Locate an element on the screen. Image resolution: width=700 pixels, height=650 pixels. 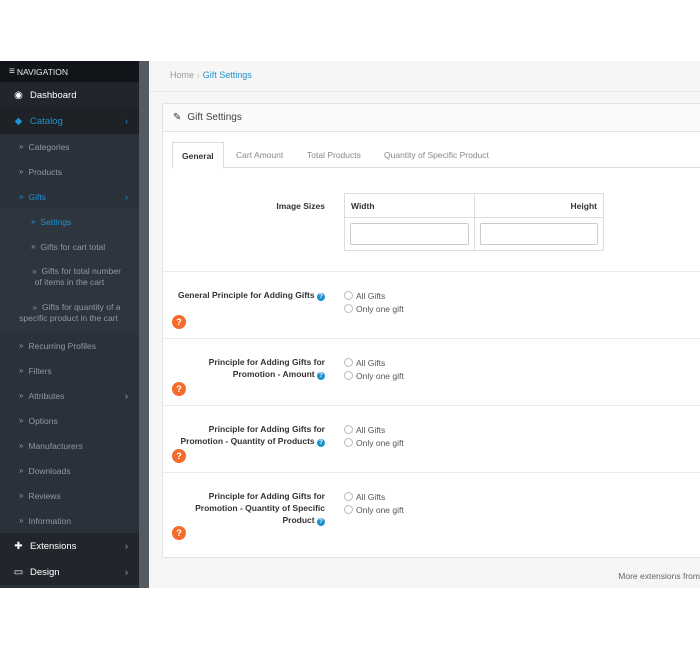
image-sizes-table: Width Height is located at coordinates (474, 222).